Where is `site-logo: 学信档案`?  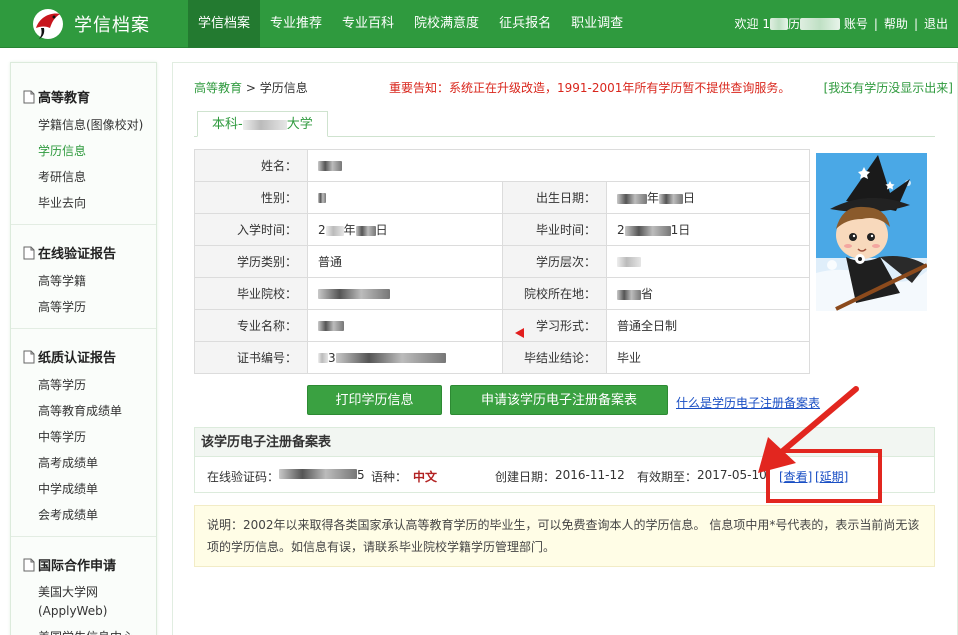 site-logo: 学信档案 is located at coordinates (105, 24).